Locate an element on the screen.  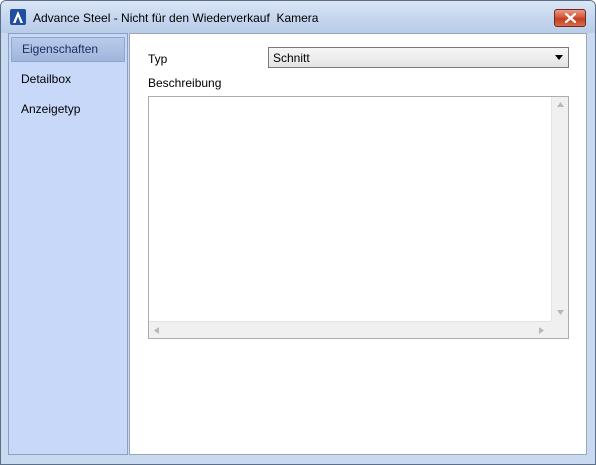
scroll-up-arrow-icon is located at coordinates (560, 104).